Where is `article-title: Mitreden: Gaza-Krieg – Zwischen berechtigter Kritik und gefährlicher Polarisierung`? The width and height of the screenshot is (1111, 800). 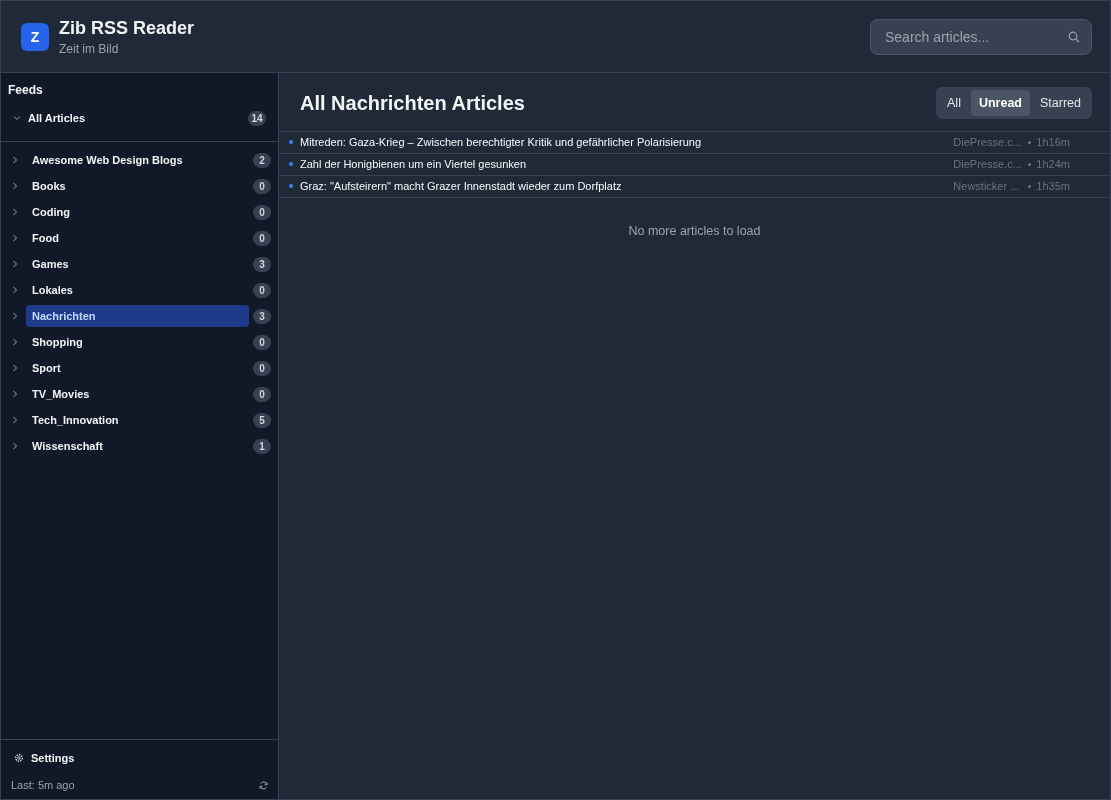
article-title: Mitreden: Gaza-Krieg – Zwischen berechtigter Kritik und gefährlicher Polarisierung is located at coordinates (627, 142).